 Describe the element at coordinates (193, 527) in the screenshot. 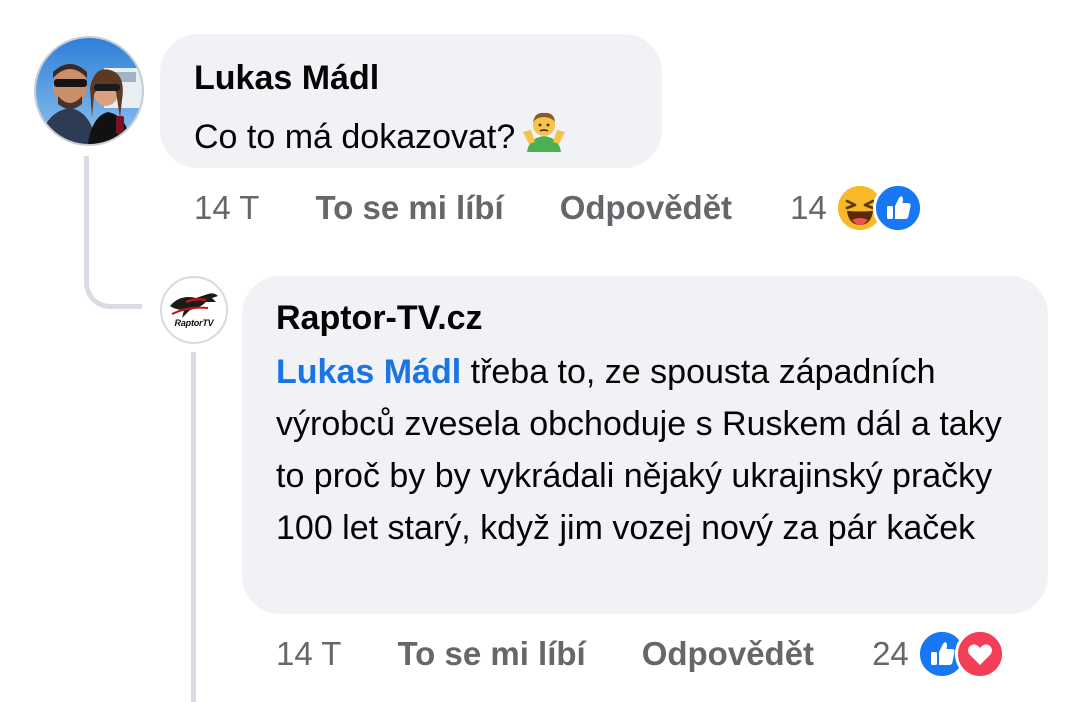

I see `reply-thread-line` at that location.